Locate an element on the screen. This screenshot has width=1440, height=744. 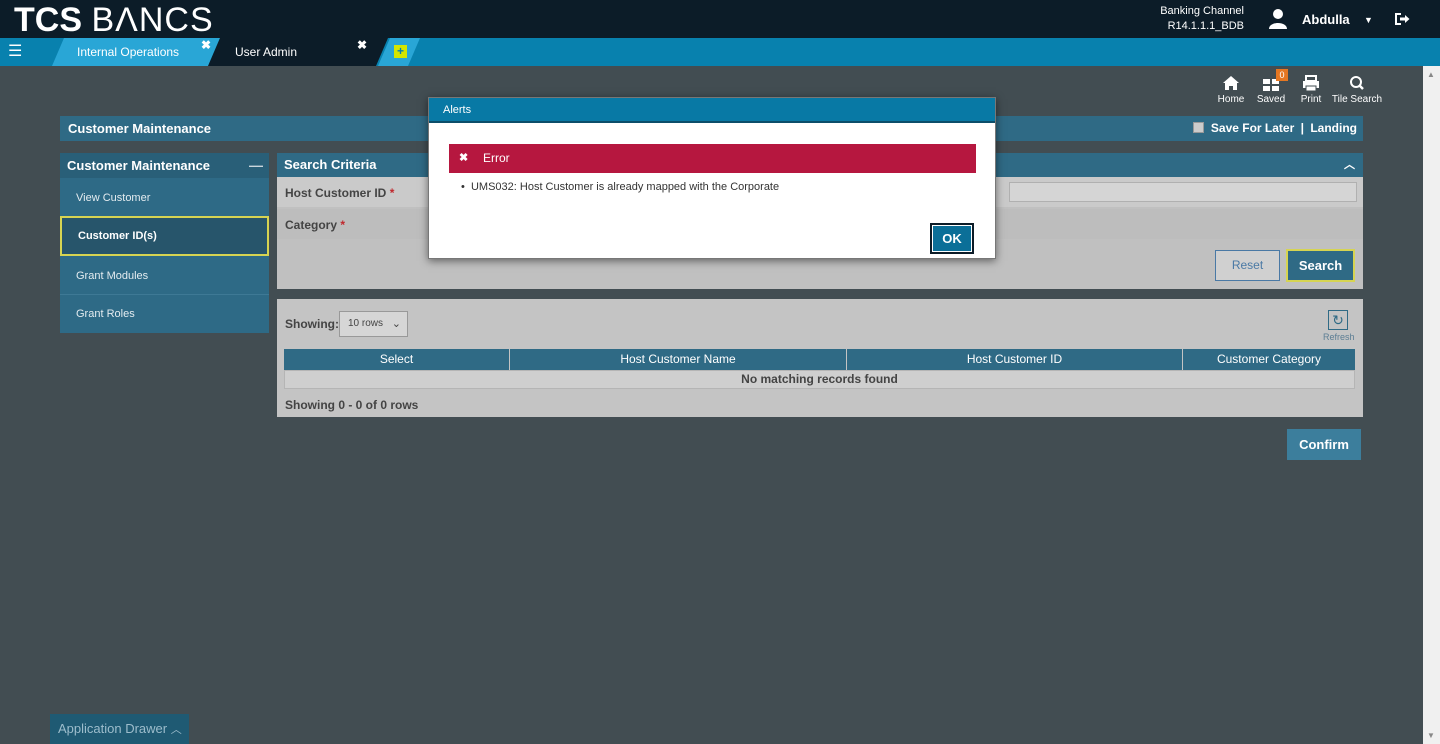
error-x-icon: ✖ is located at coordinates (464, 158).